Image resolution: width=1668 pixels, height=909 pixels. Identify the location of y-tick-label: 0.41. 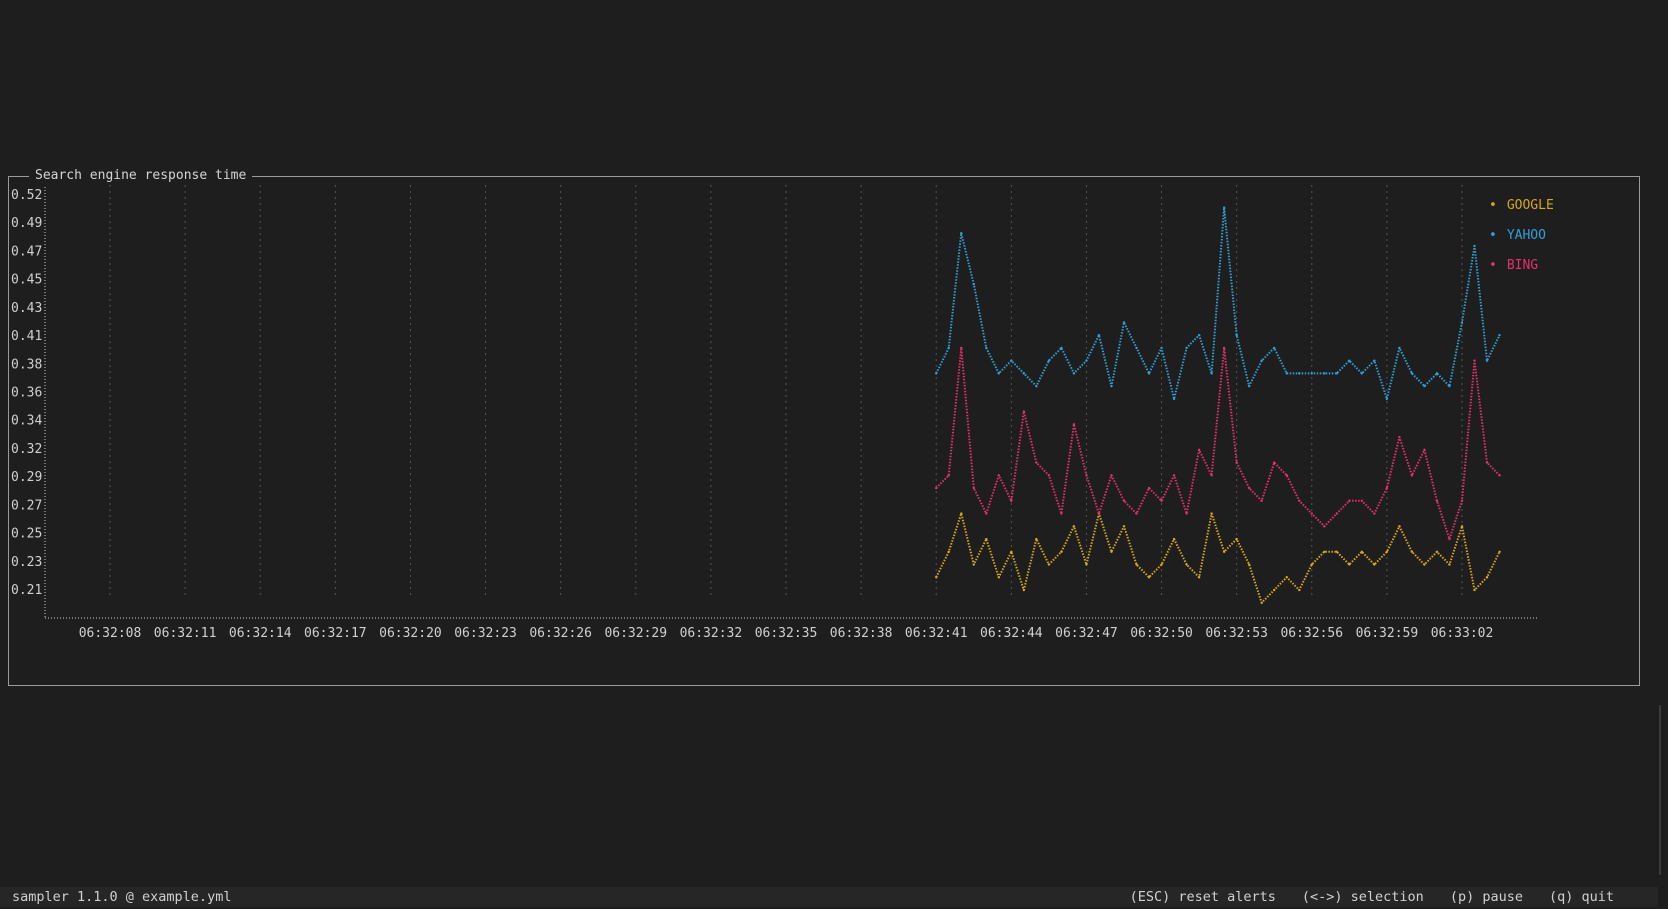
(26, 336).